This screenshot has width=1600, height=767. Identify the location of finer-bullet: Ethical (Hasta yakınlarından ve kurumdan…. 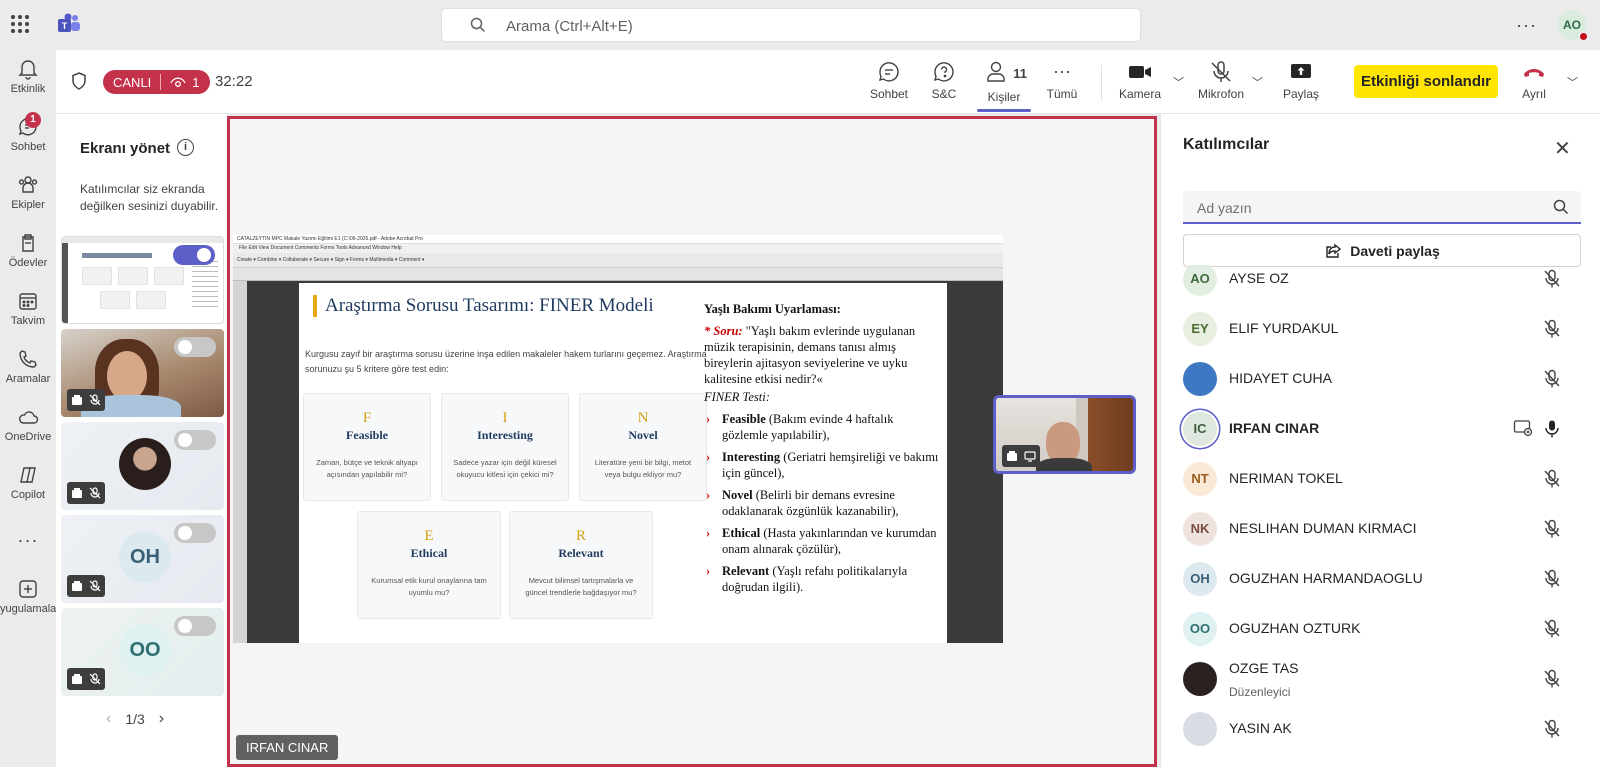
(821, 541).